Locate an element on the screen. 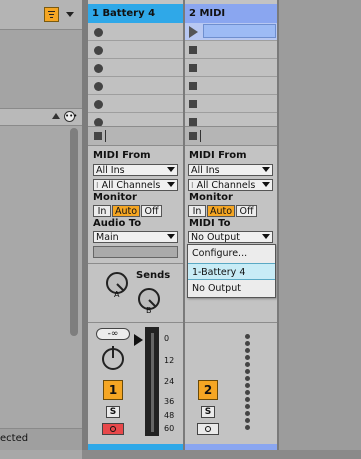  bottom-bar is located at coordinates (221, 454).